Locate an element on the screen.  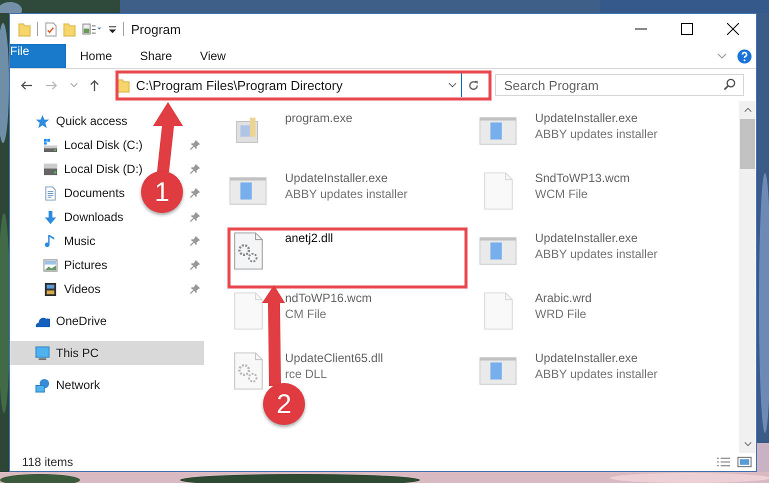
close-icon is located at coordinates (733, 29).